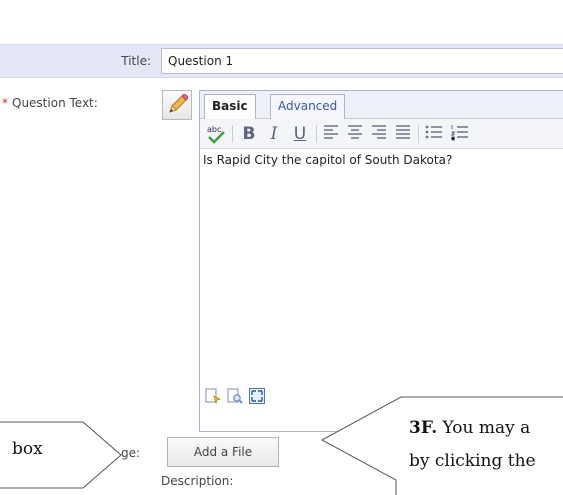 This screenshot has height=495, width=563. What do you see at coordinates (230, 106) in the screenshot?
I see `tab-basic: Basic` at bounding box center [230, 106].